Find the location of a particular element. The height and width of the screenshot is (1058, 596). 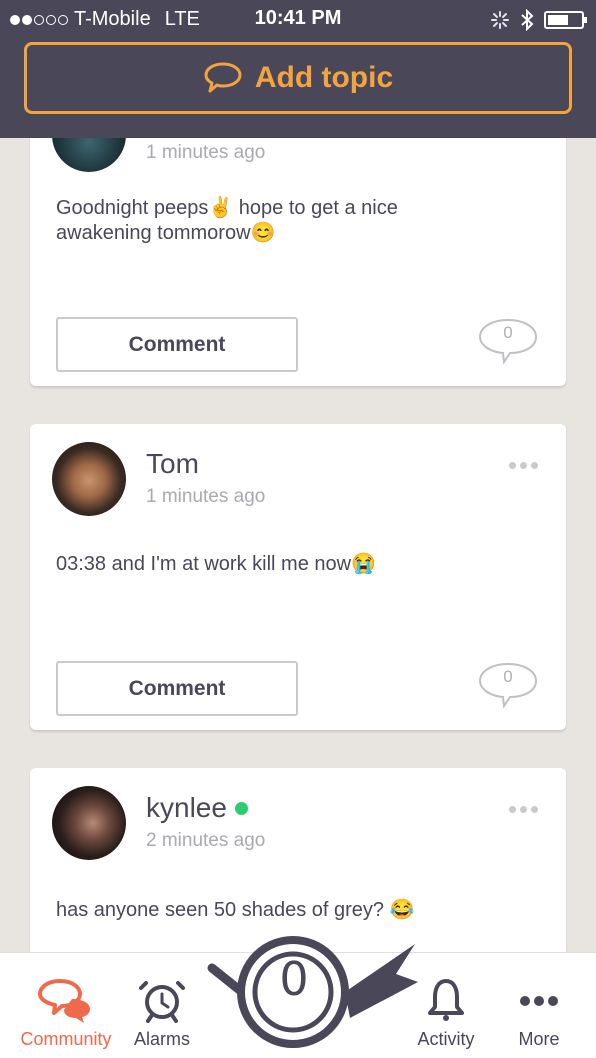

post-time: 2 minutes ago is located at coordinates (206, 840).